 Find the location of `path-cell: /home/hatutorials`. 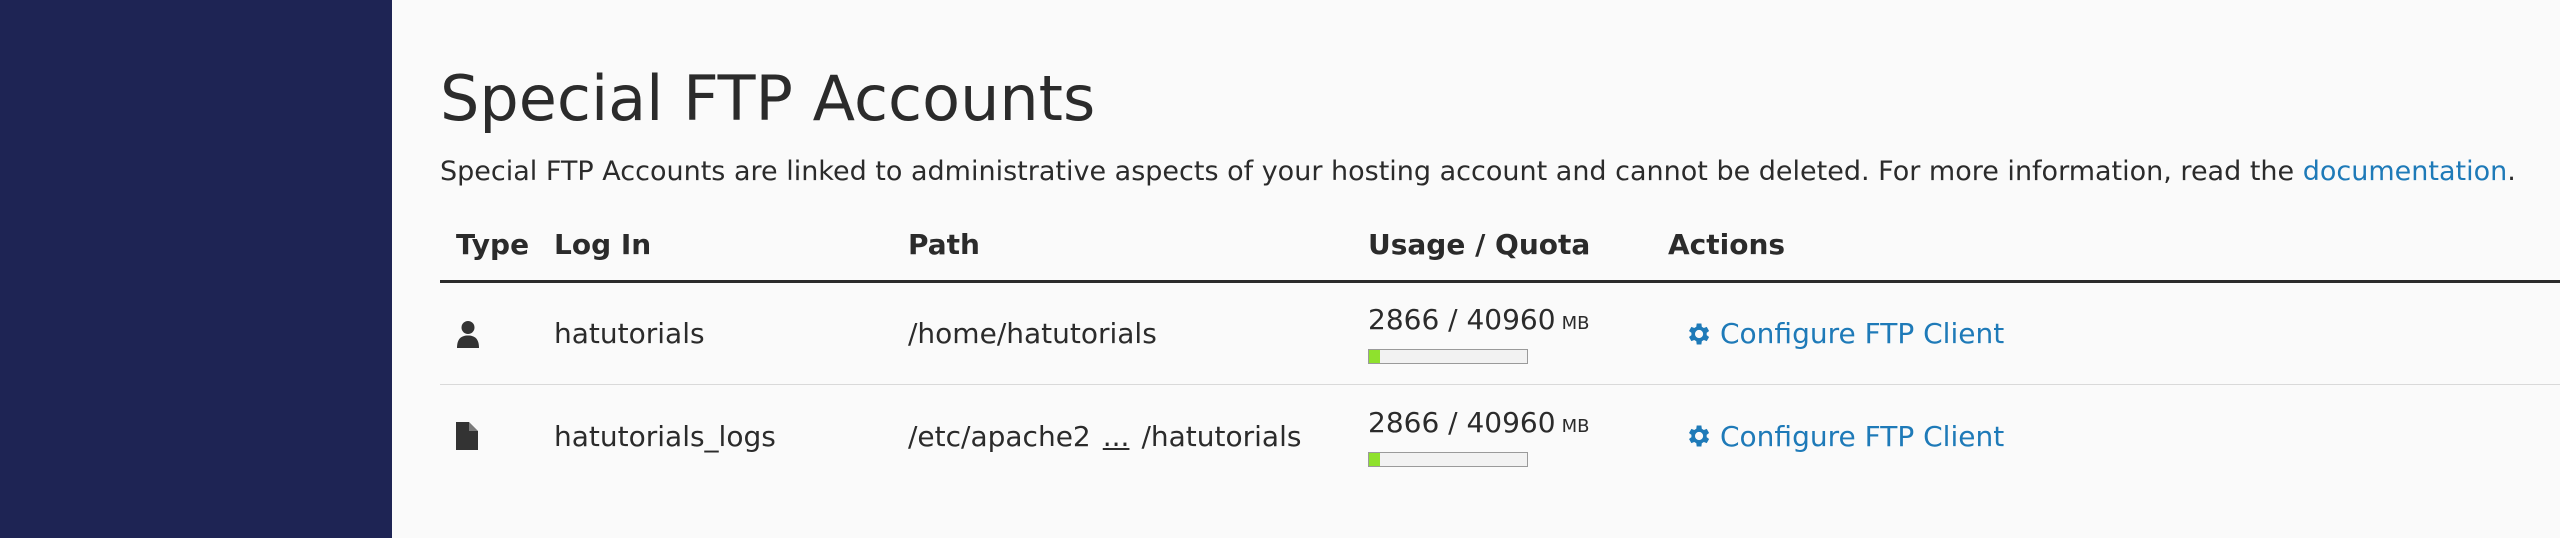

path-cell: /home/hatutorials is located at coordinates (1032, 333).